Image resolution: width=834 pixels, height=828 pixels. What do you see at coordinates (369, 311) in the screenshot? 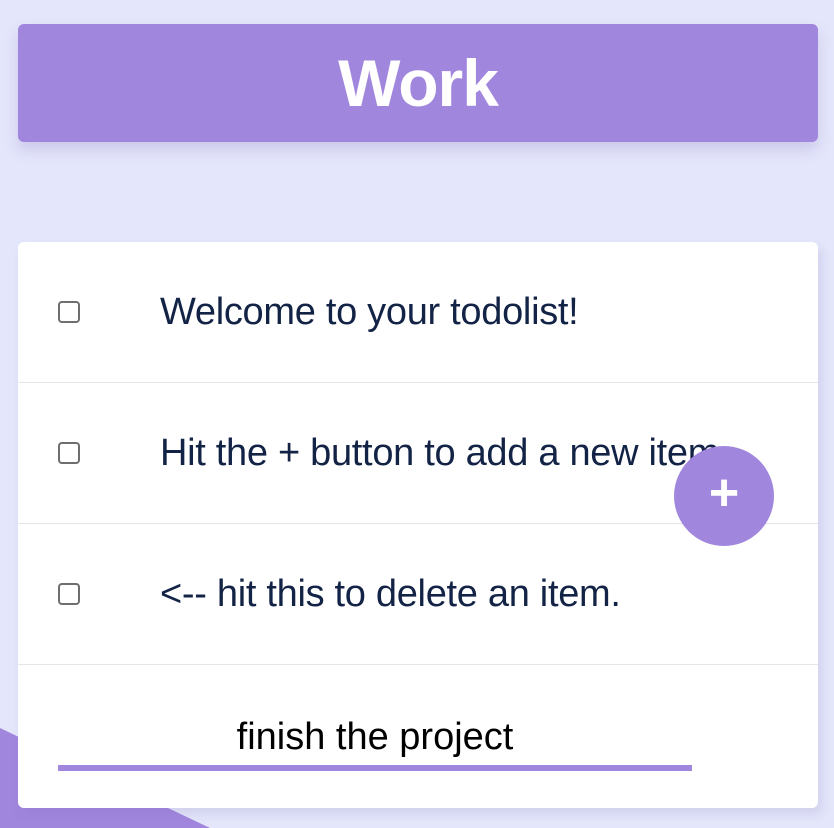
I see `item-text: Welcome to your todolist!` at bounding box center [369, 311].